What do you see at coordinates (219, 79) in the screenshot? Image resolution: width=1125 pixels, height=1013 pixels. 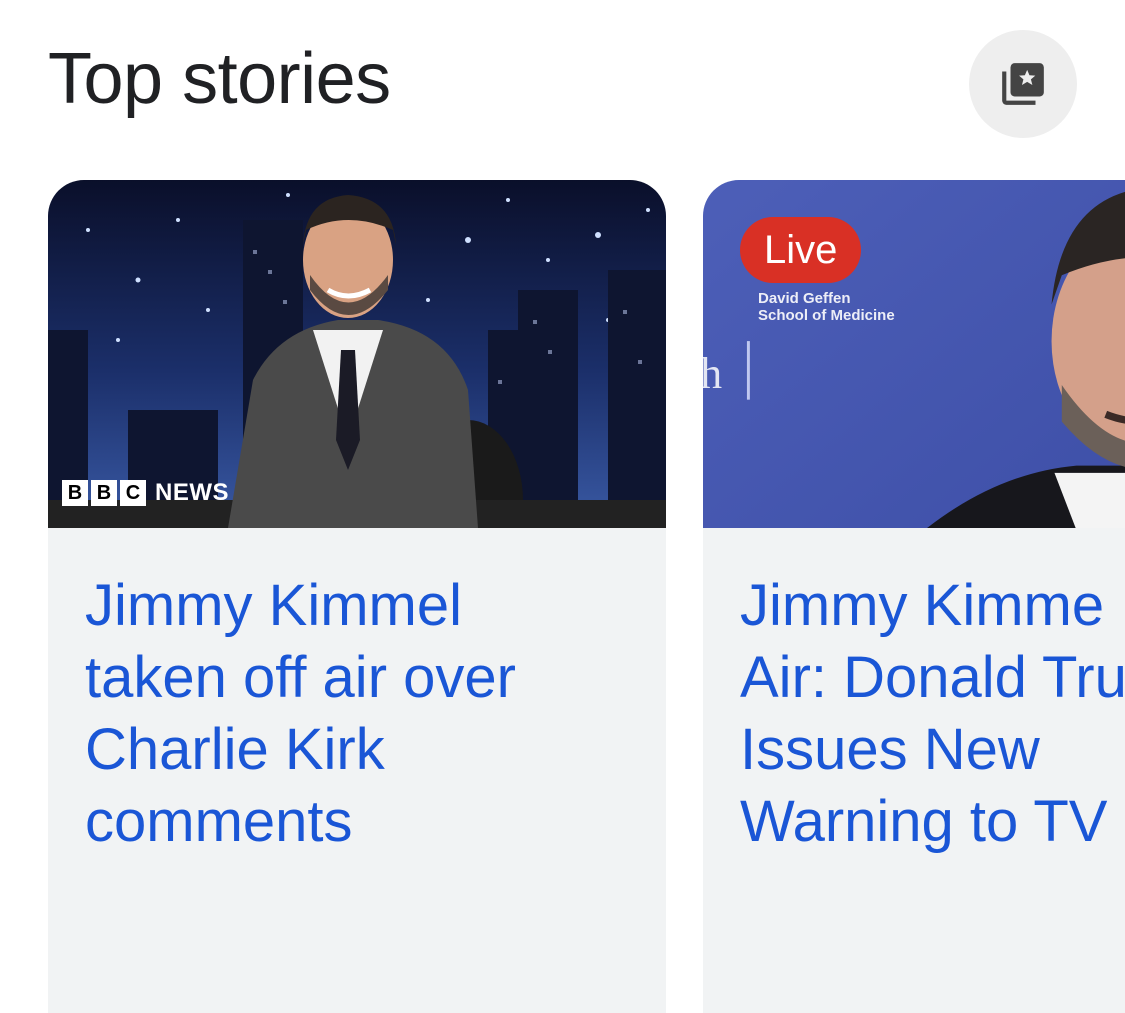 I see `section-title: Top stories` at bounding box center [219, 79].